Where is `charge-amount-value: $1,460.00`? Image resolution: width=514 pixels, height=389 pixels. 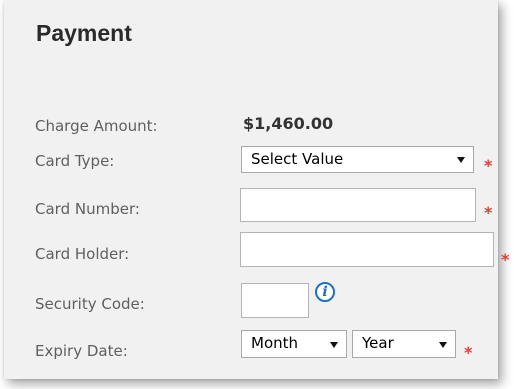
charge-amount-value: $1,460.00 is located at coordinates (288, 123).